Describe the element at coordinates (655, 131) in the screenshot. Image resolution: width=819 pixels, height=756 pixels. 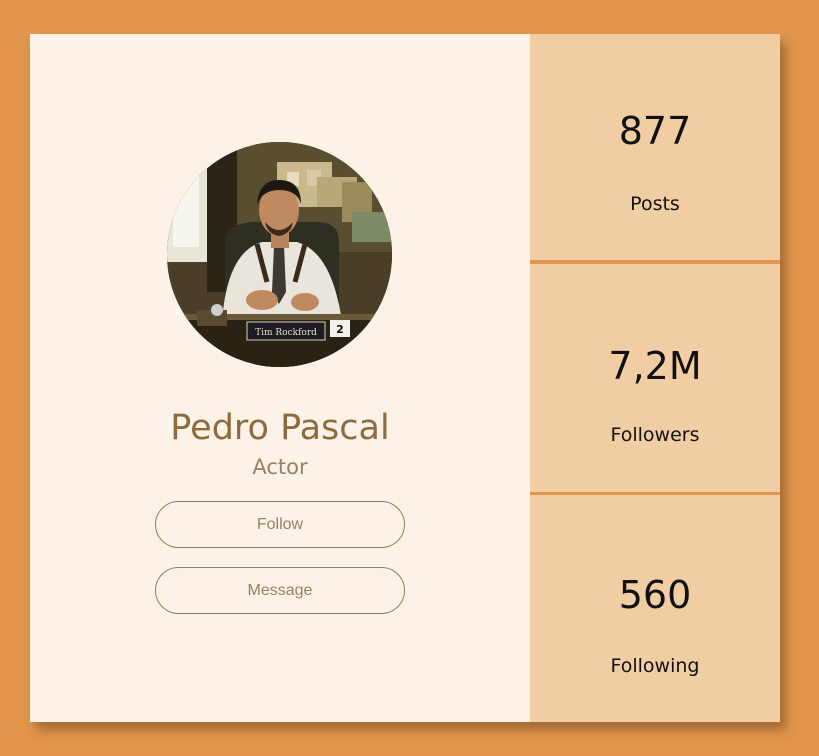
I see `posts-count: 877` at that location.